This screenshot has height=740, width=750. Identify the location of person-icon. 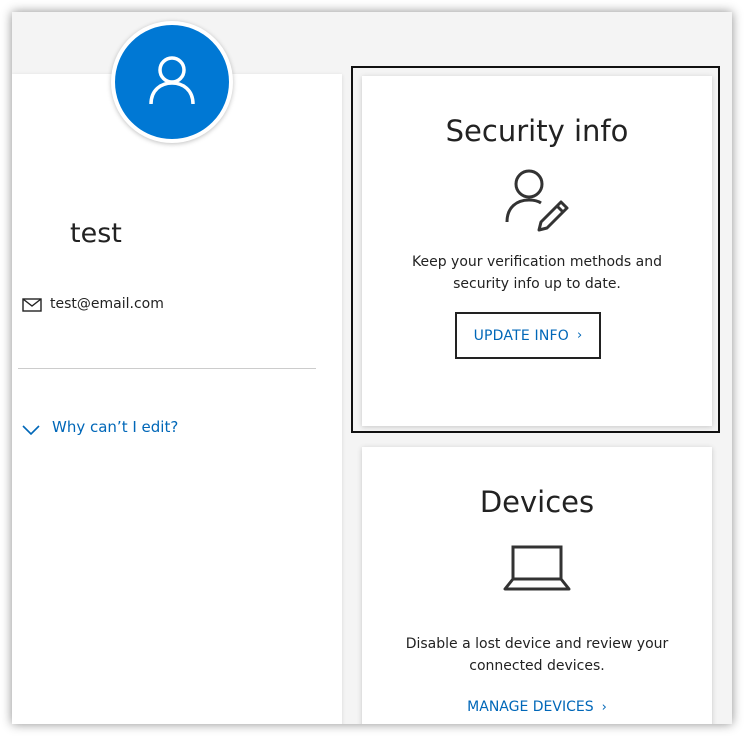
(172, 82).